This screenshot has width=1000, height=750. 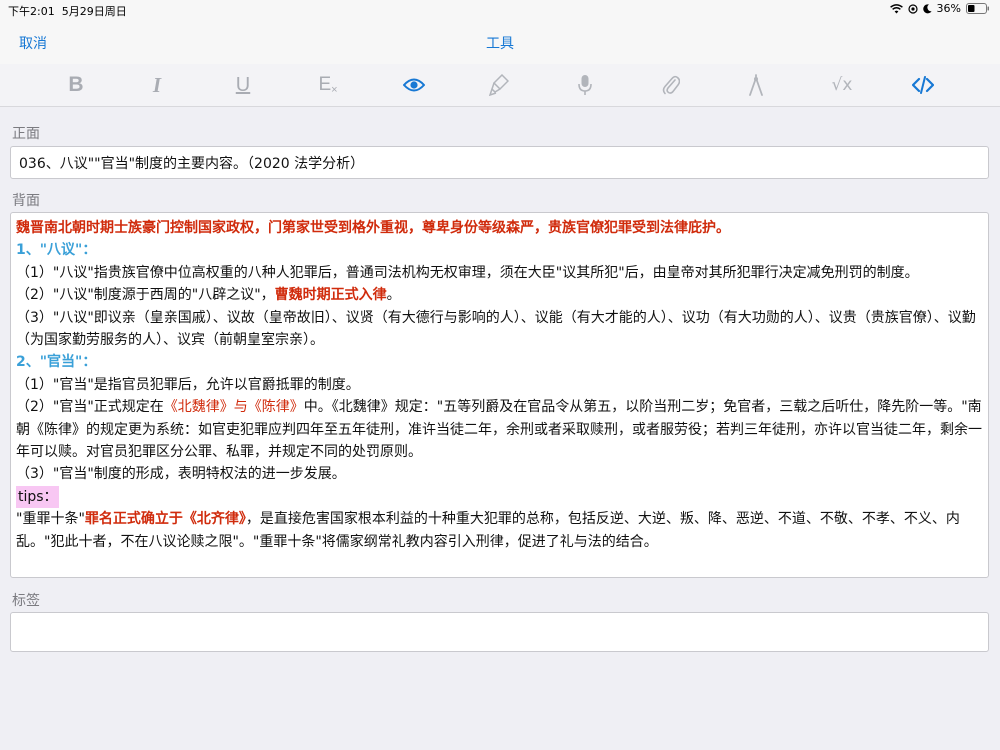 I want to click on microphone-icon, so click(x=585, y=85).